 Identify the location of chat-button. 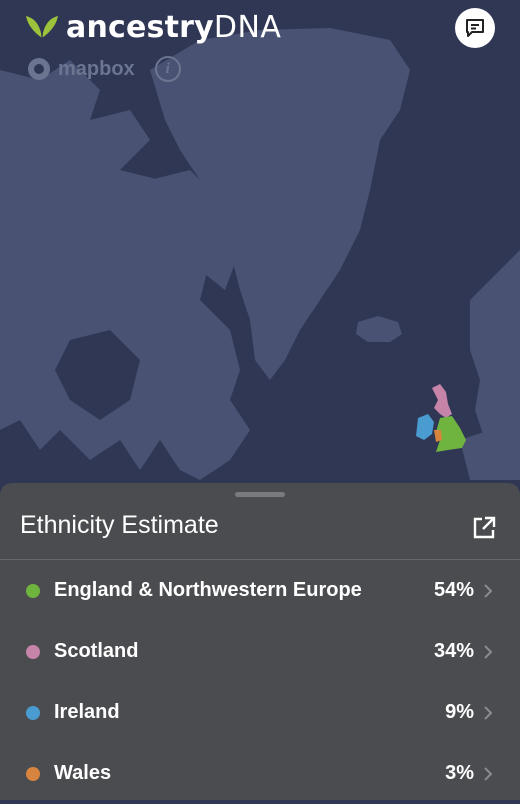
(475, 28).